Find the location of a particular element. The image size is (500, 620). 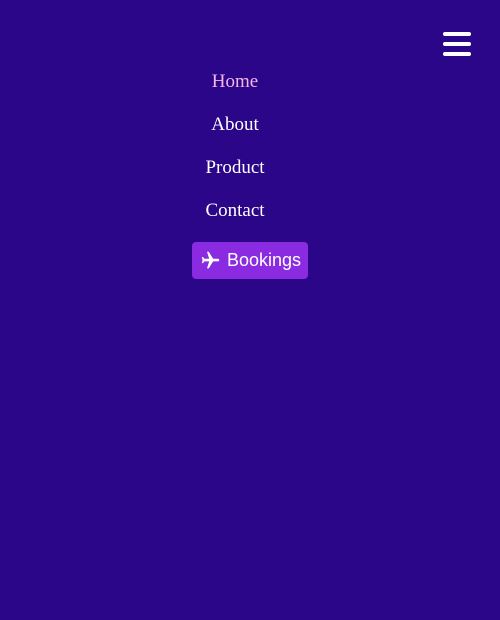

hamburger-icon is located at coordinates (457, 45).